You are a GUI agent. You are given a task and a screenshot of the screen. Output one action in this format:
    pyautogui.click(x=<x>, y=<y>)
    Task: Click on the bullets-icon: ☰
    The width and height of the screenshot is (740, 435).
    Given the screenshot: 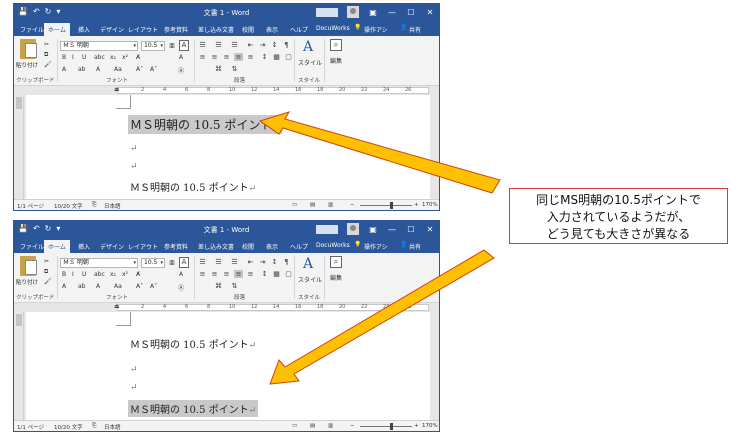 What is the action you would take?
    pyautogui.click(x=202, y=262)
    